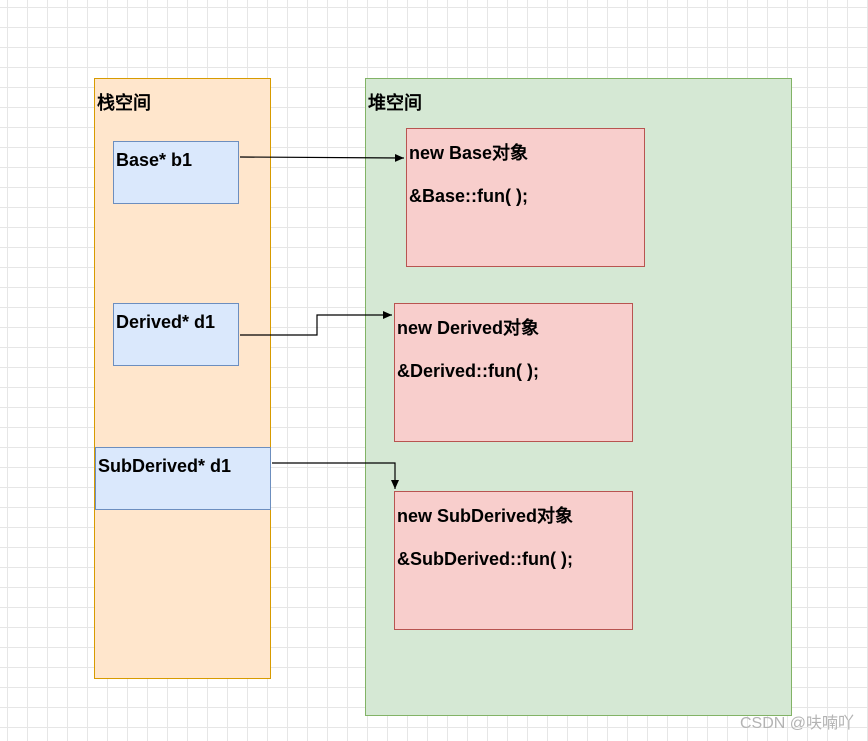 The height and width of the screenshot is (741, 868). I want to click on watermark: CSDN @呋喃吖, so click(796, 723).